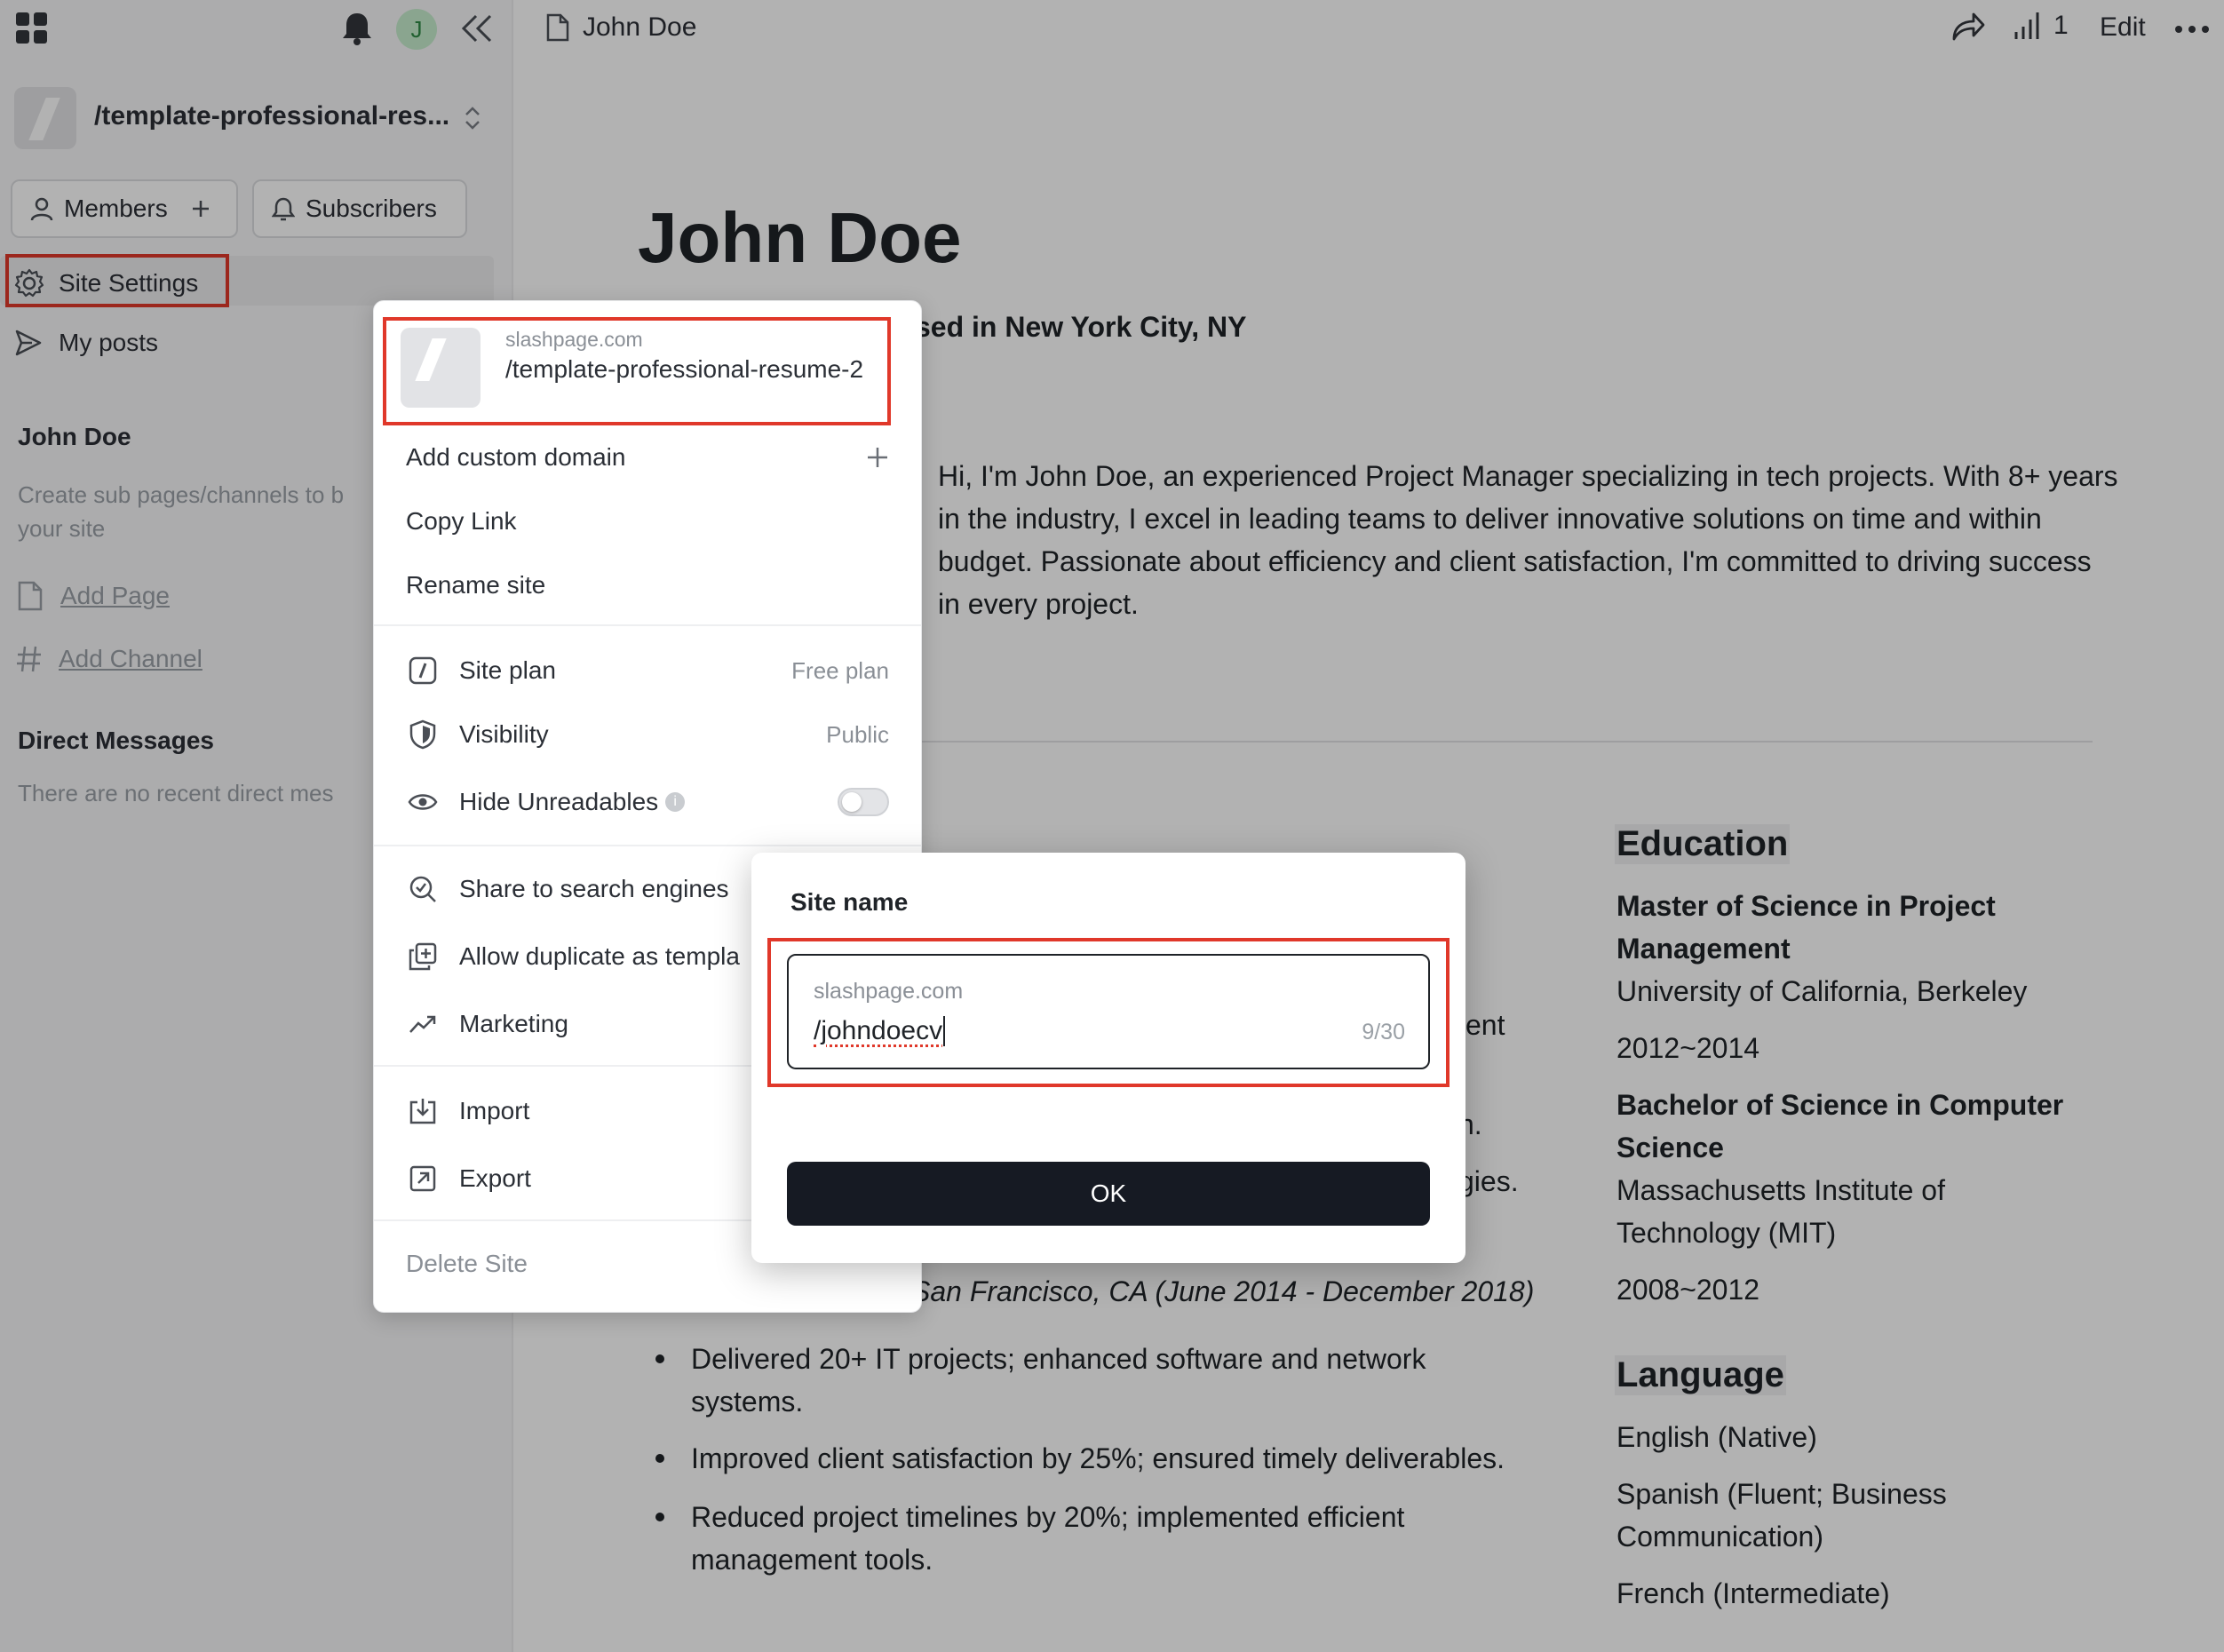  I want to click on export-label: Export, so click(495, 1178).